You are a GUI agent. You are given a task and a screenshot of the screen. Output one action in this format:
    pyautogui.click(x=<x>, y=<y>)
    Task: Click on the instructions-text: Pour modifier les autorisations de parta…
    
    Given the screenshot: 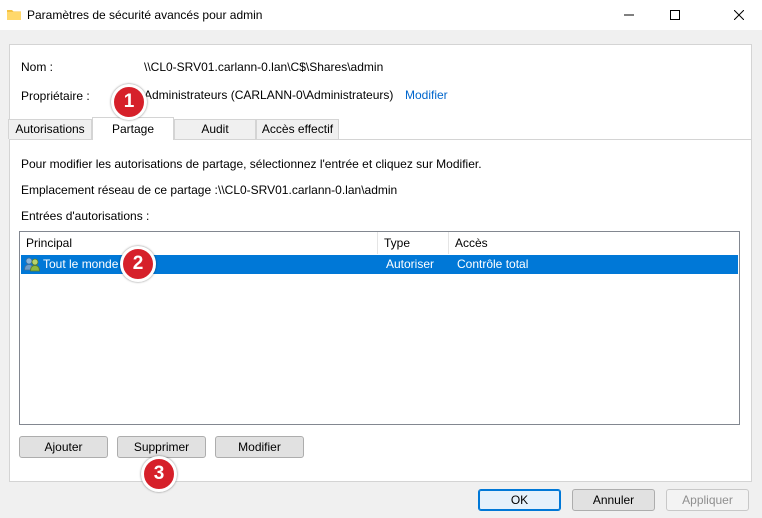 What is the action you would take?
    pyautogui.click(x=251, y=164)
    